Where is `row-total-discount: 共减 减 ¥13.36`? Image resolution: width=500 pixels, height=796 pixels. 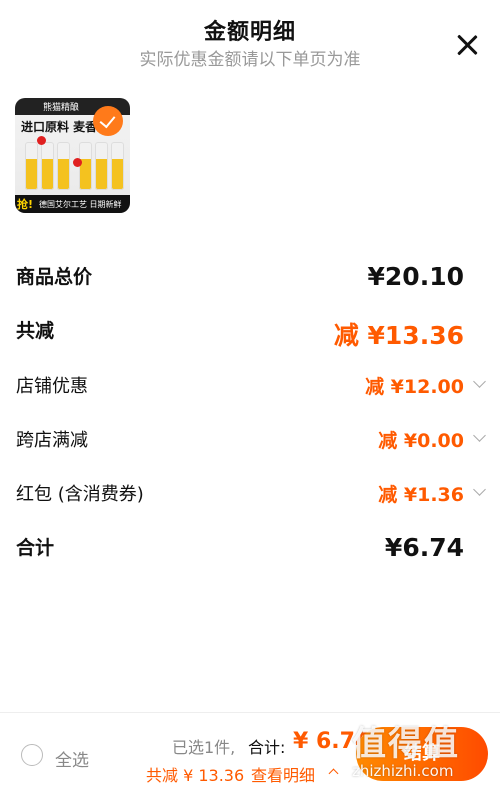
row-total-discount: 共减 减 ¥13.36 is located at coordinates (250, 336).